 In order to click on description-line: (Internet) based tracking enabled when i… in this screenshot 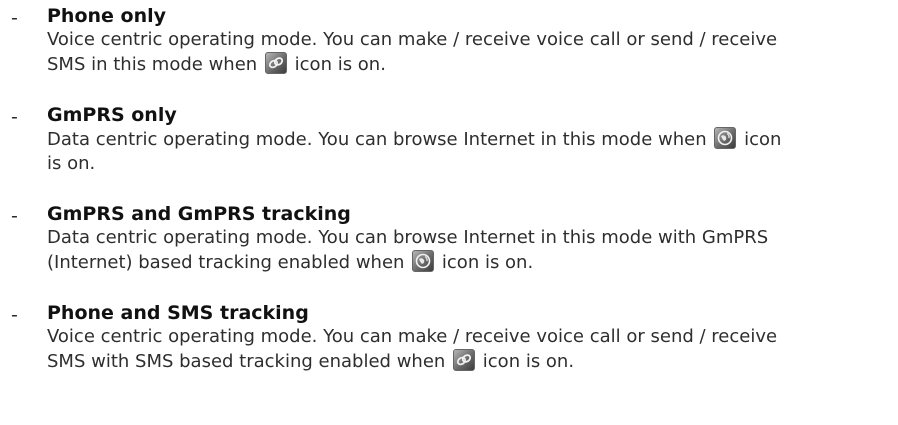, I will do `click(467, 262)`.